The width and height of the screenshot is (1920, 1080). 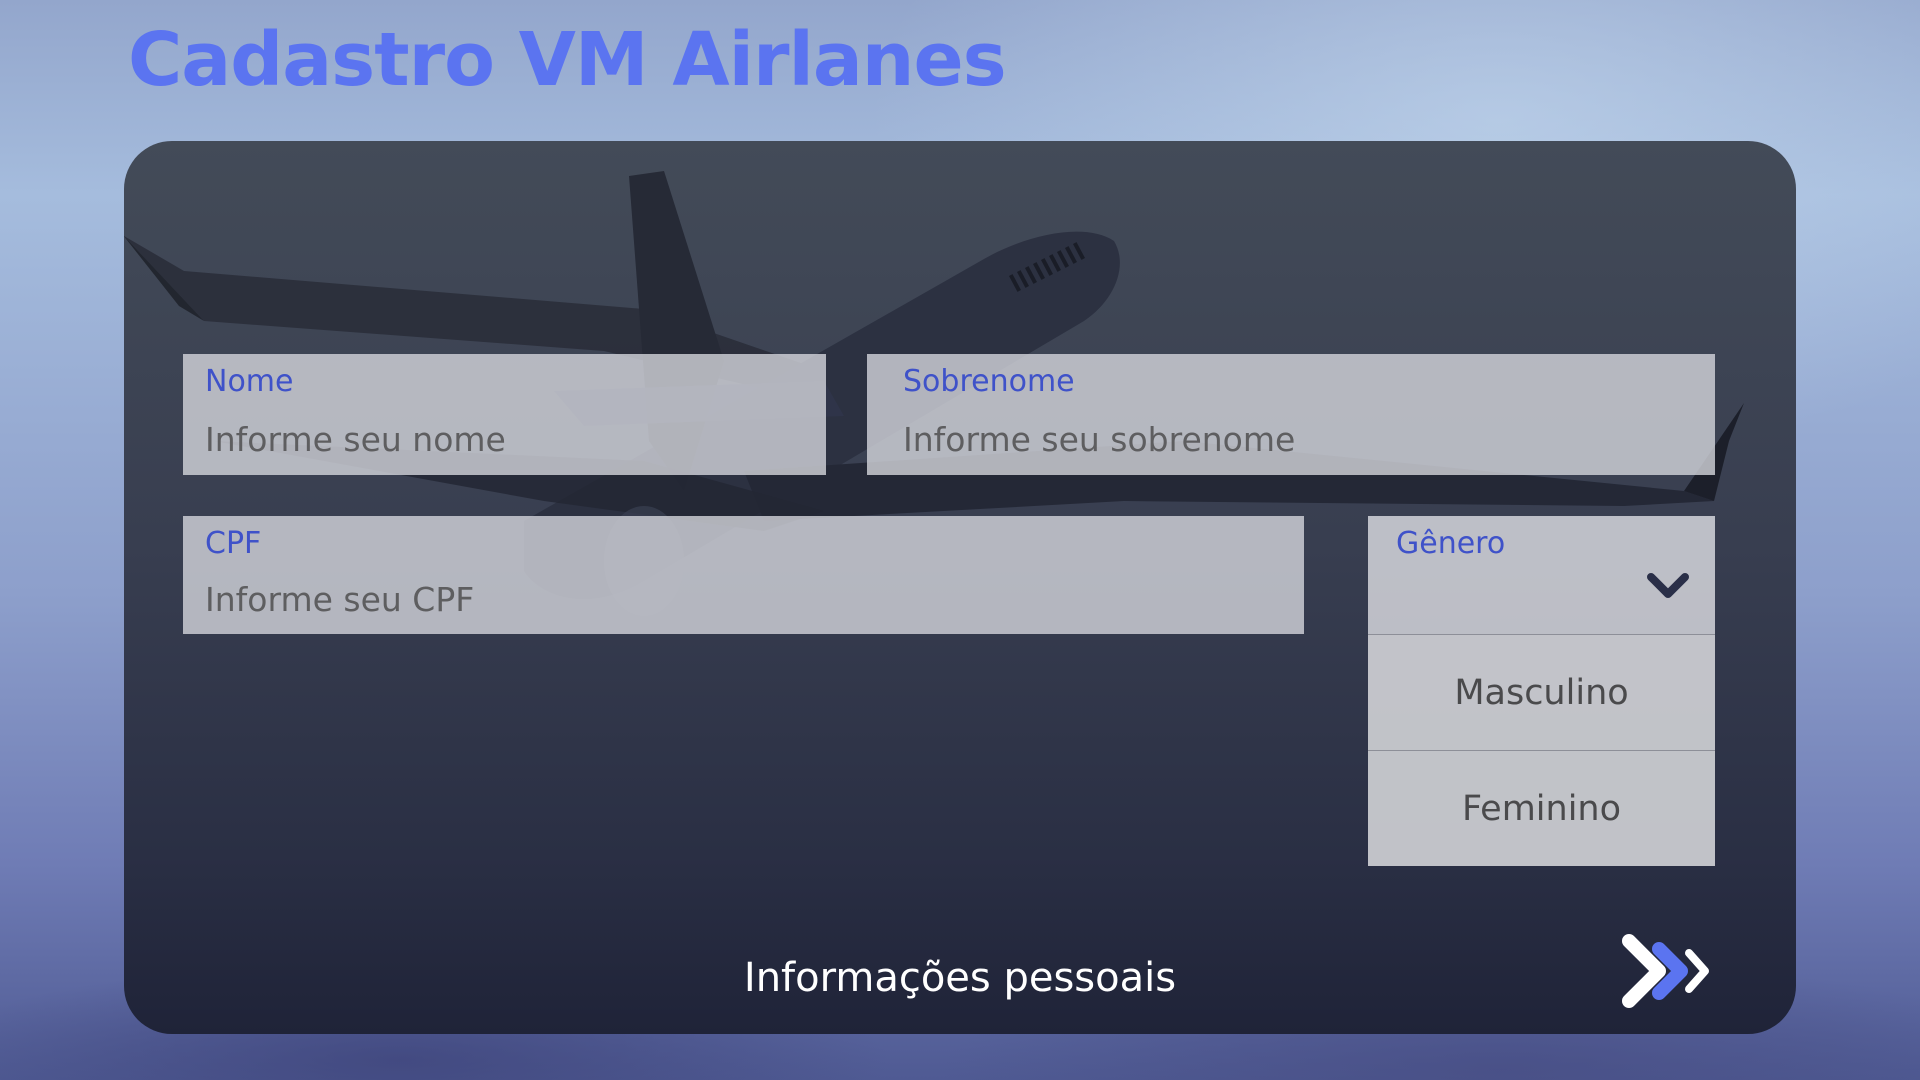 What do you see at coordinates (1541, 692) in the screenshot?
I see `genero-option-masculino: Masculino` at bounding box center [1541, 692].